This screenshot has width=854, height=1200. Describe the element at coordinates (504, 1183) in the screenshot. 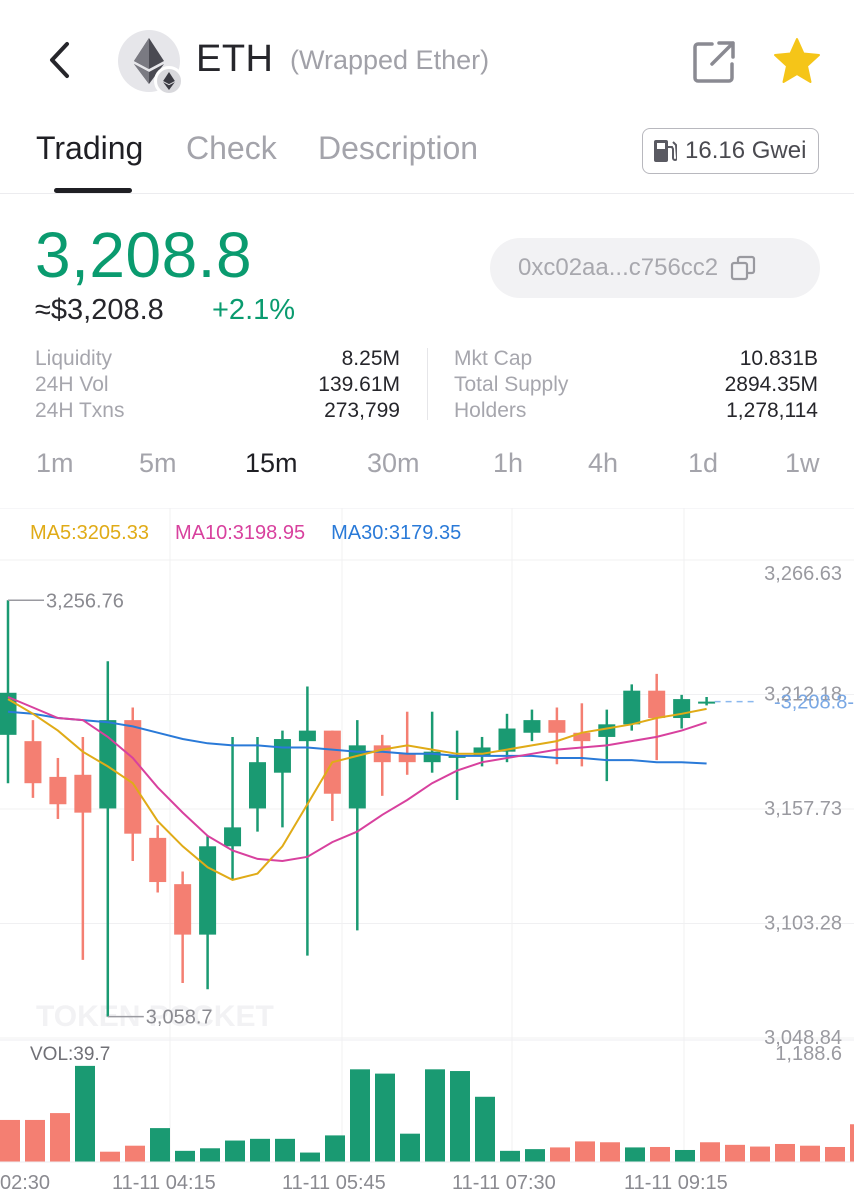

I see `x-tick-label: 11-11 07:30` at that location.